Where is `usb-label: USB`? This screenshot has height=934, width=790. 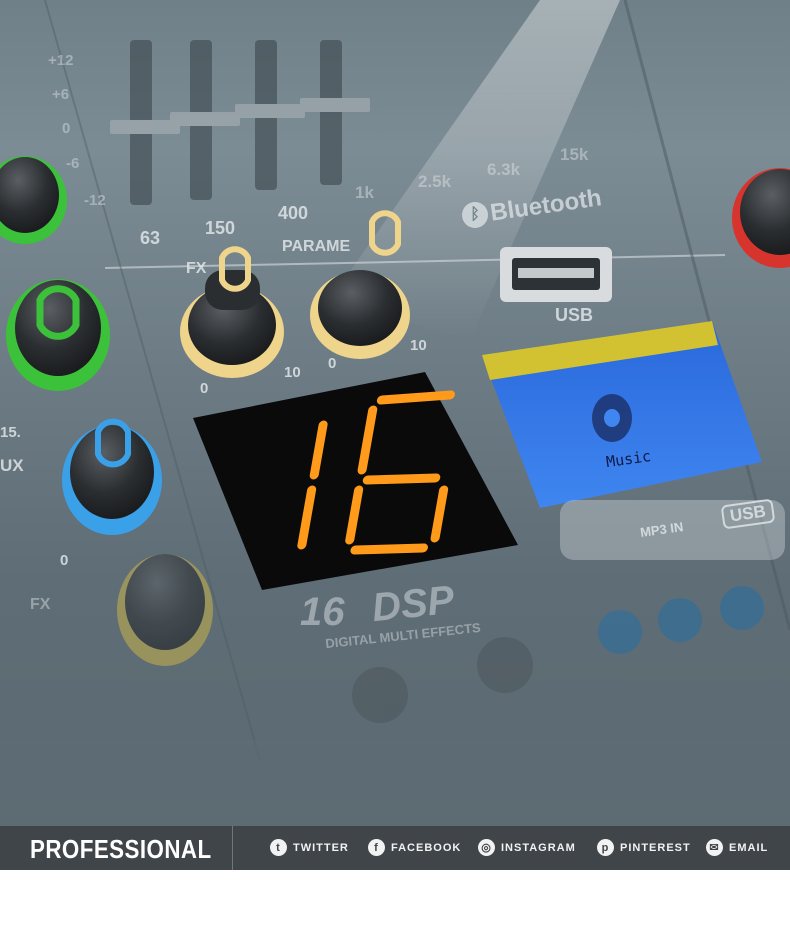 usb-label: USB is located at coordinates (574, 315).